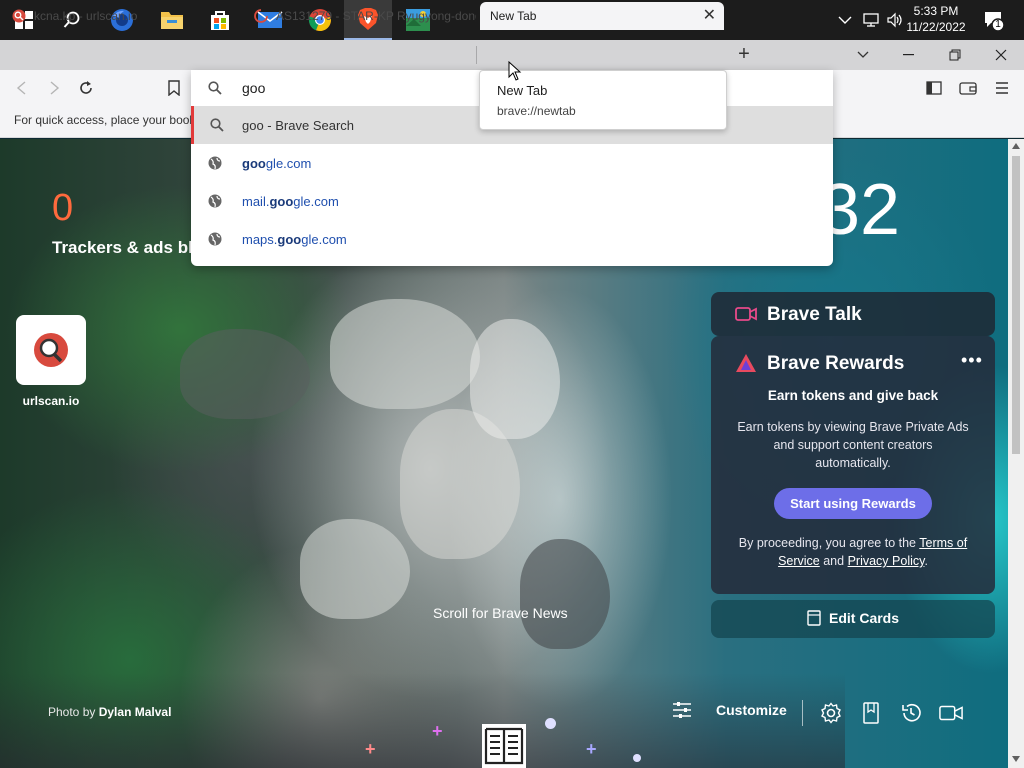  Describe the element at coordinates (909, 55) in the screenshot. I see `minimize-icon` at that location.